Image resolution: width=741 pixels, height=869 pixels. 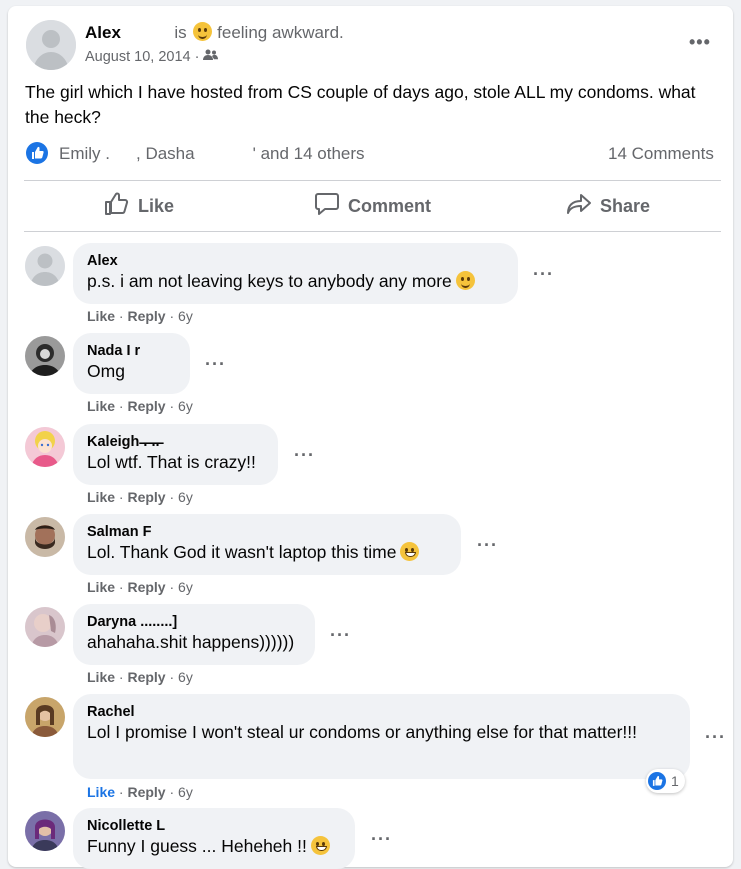 I want to click on comment-text: Omg, so click(x=106, y=371).